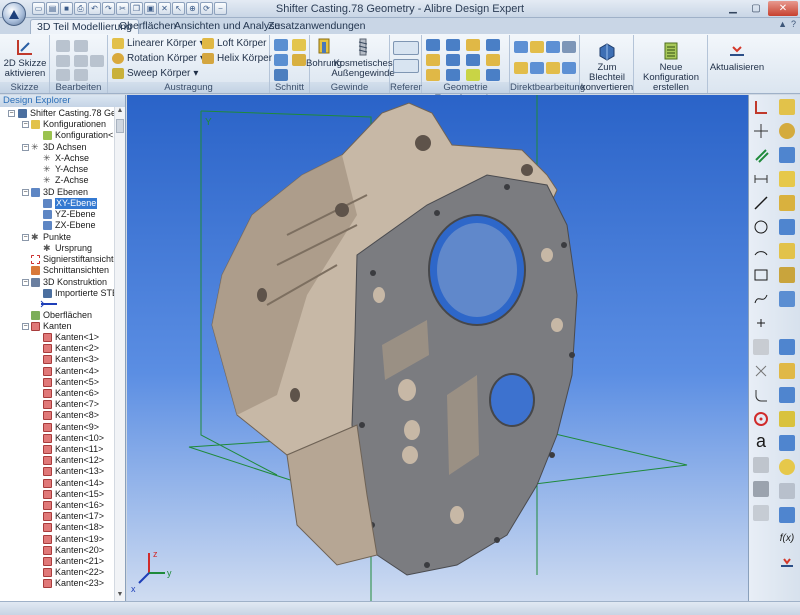 The width and height of the screenshot is (800, 615). Describe the element at coordinates (66, 180) in the screenshot. I see `tree-node-z-achse: ✳ Z-Achse` at that location.